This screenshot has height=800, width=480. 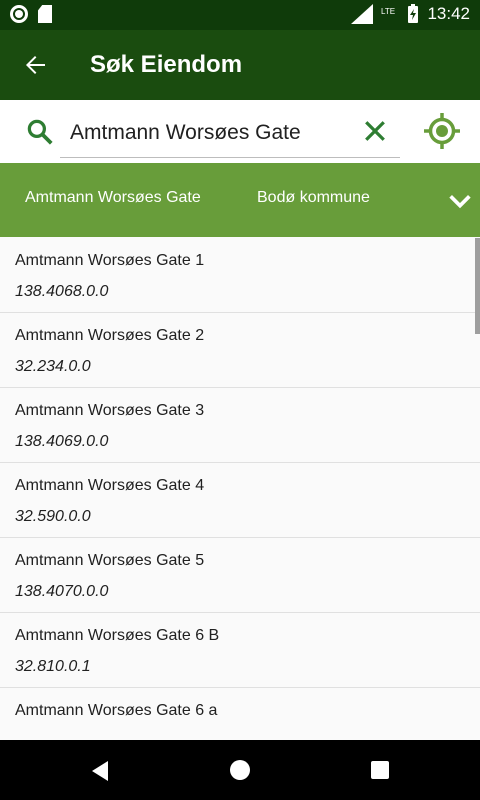 What do you see at coordinates (62, 441) in the screenshot?
I see `item-subtitle: 138.4069.0.0` at bounding box center [62, 441].